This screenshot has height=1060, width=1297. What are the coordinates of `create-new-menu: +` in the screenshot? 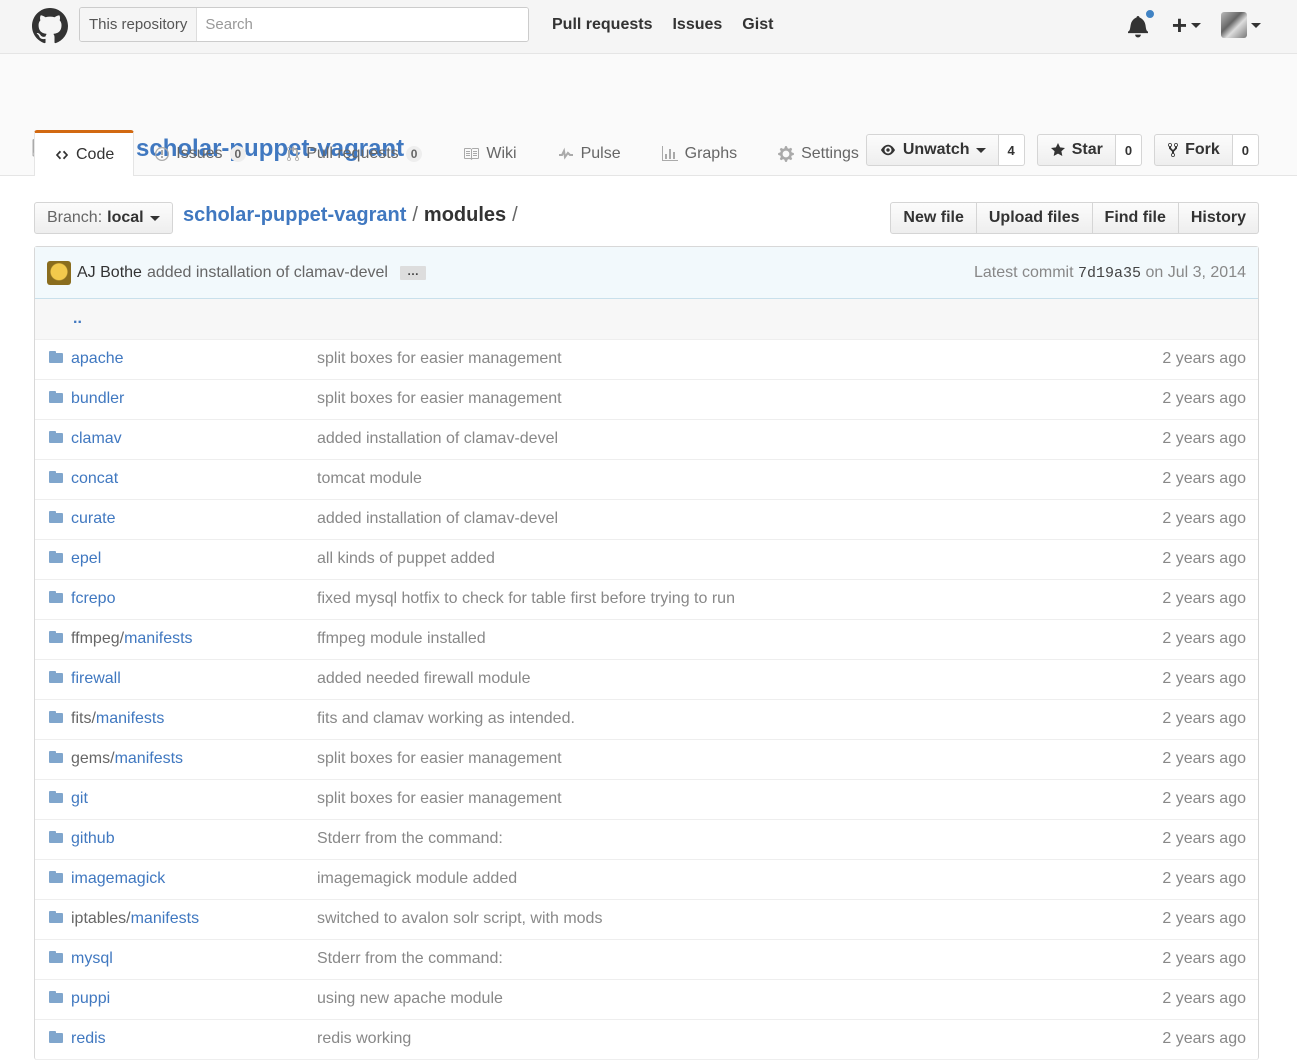 It's located at (1186, 25).